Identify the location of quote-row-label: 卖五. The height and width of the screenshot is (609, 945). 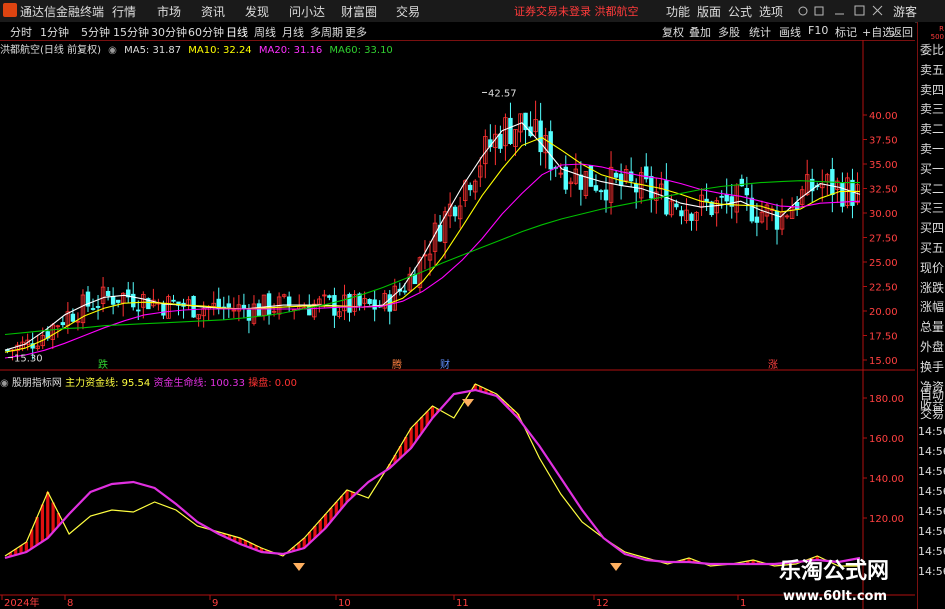
(932, 69).